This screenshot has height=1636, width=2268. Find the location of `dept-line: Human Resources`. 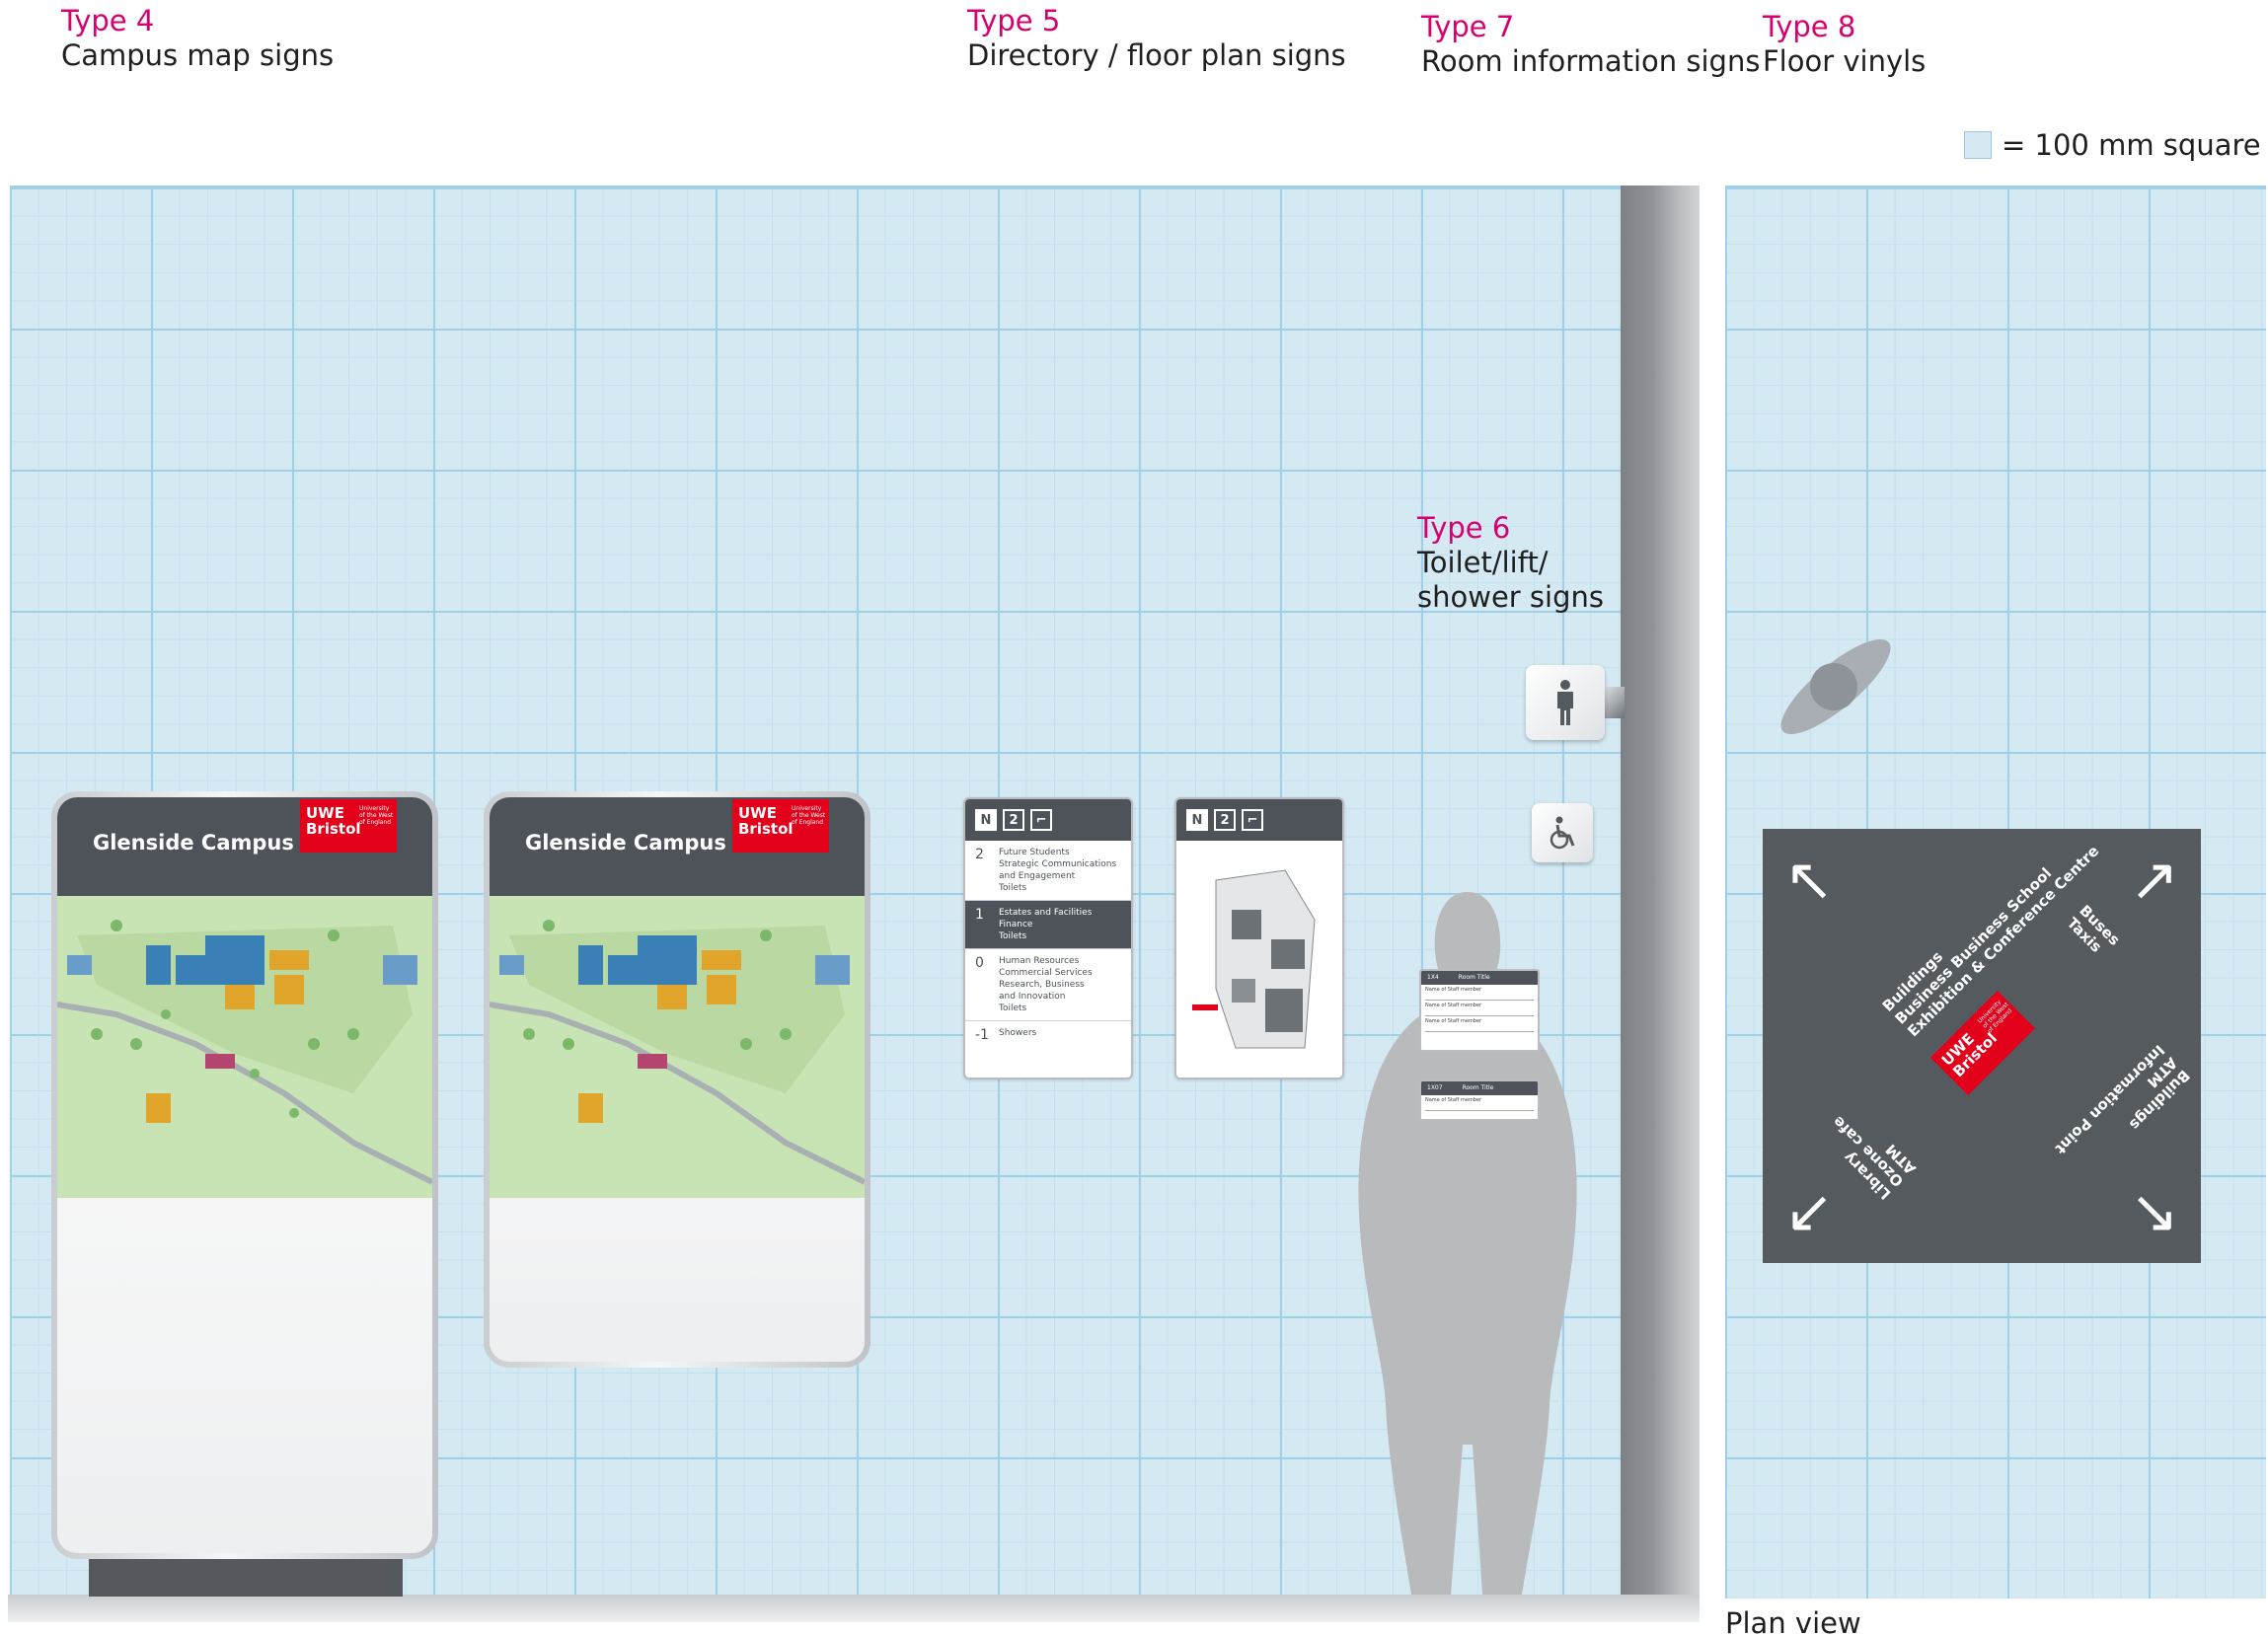

dept-line: Human Resources is located at coordinates (1039, 961).